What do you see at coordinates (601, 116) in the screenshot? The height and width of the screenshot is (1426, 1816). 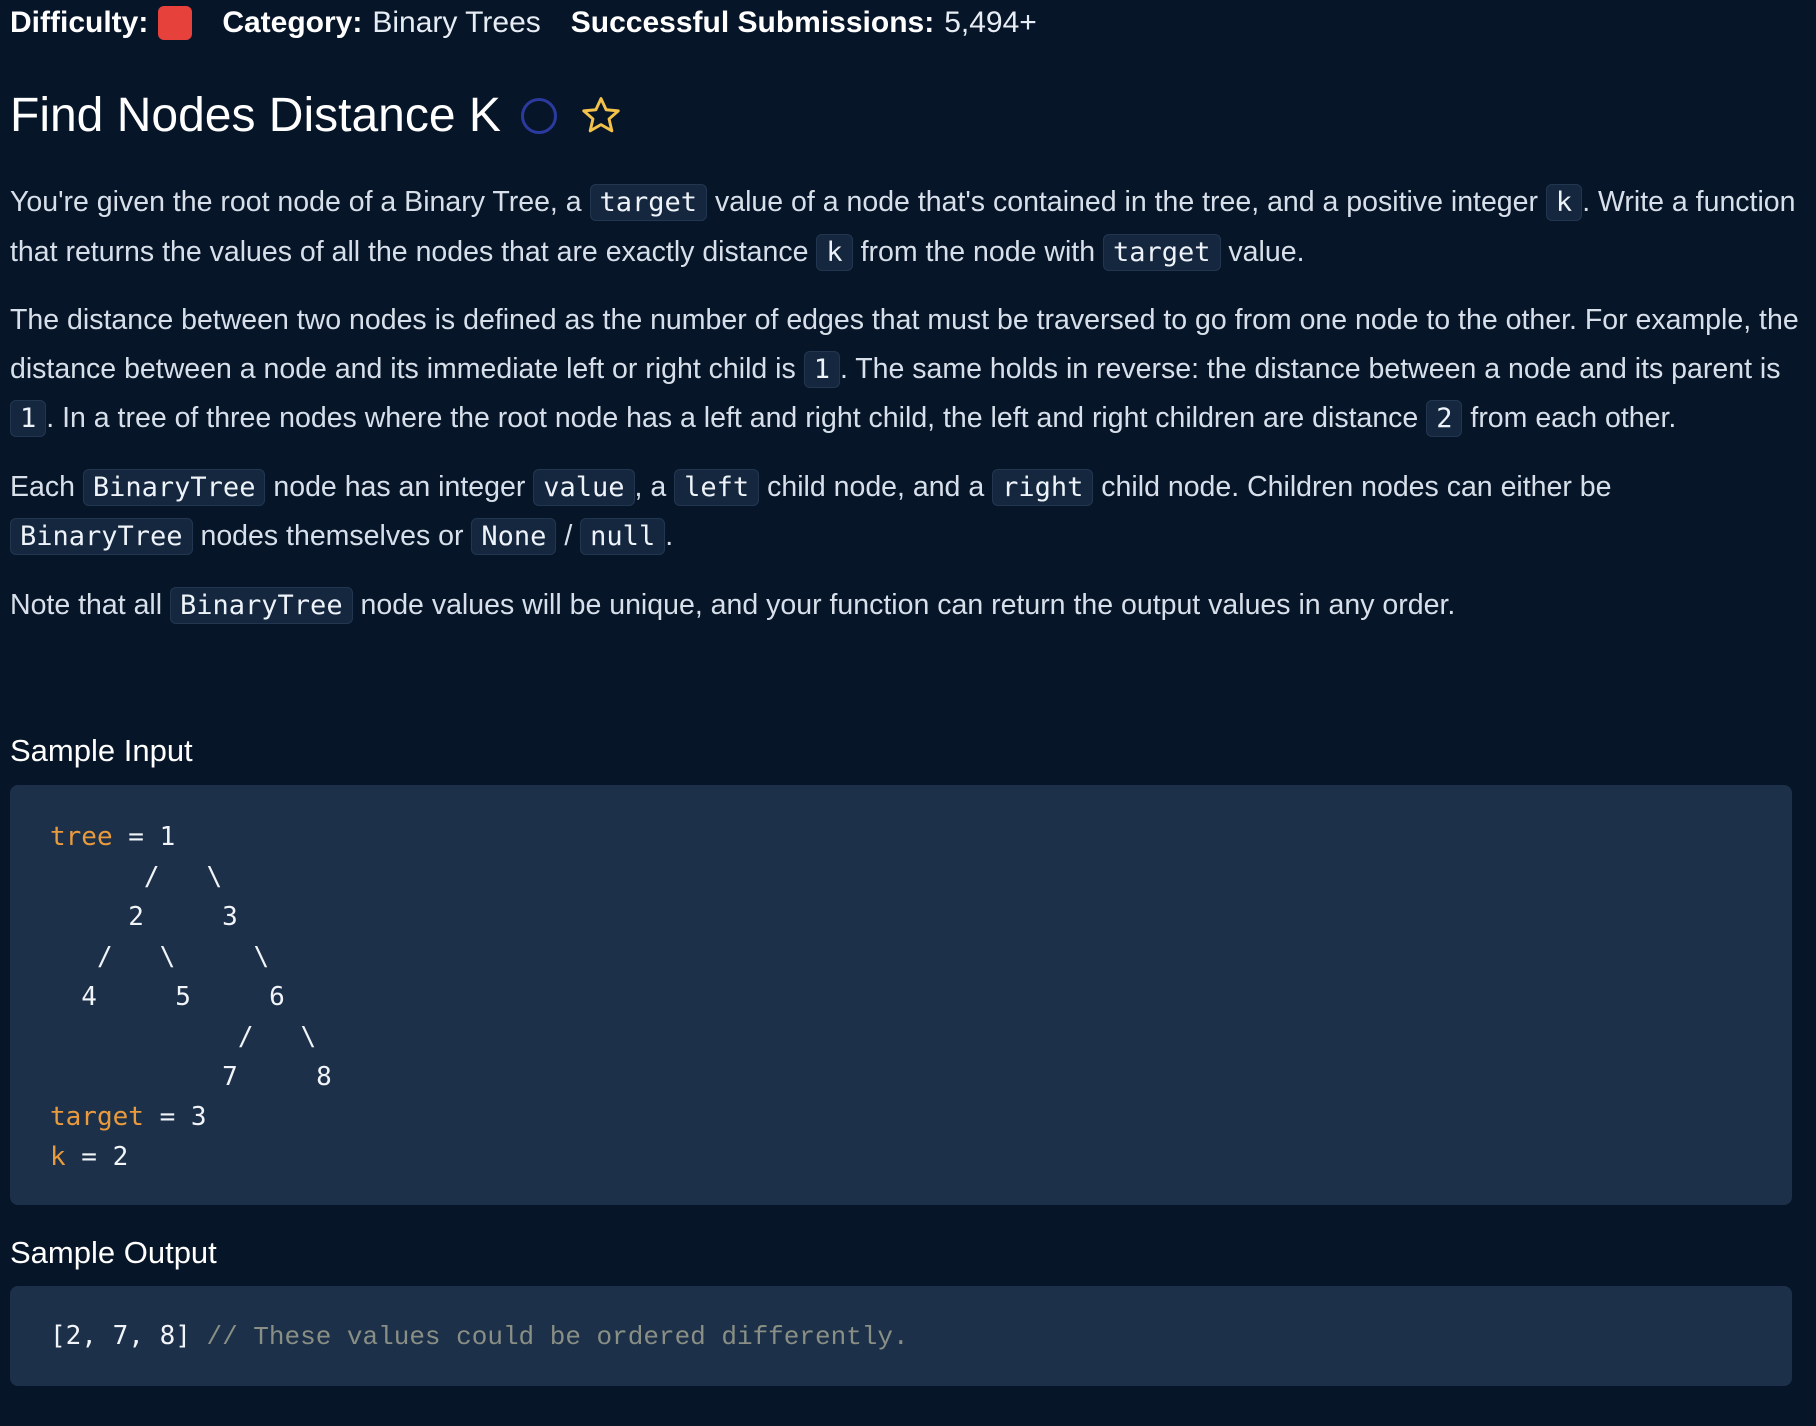 I see `star-icon` at bounding box center [601, 116].